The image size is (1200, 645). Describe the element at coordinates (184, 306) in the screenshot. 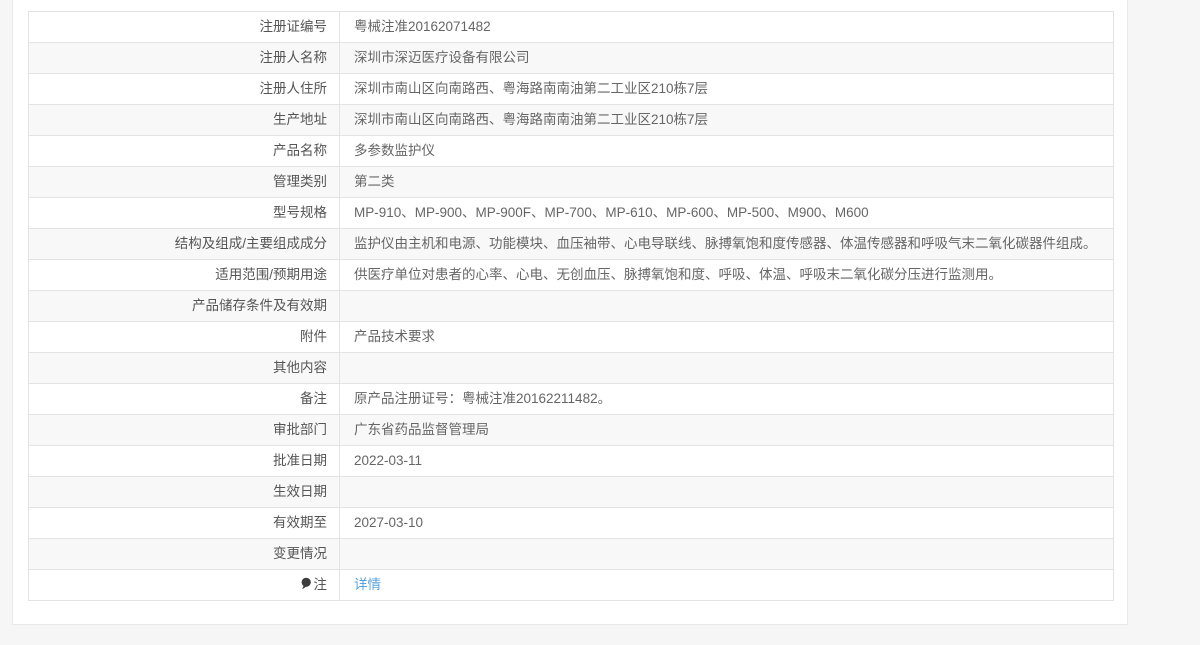

I see `row-label: 产品储存条件及有效期` at that location.